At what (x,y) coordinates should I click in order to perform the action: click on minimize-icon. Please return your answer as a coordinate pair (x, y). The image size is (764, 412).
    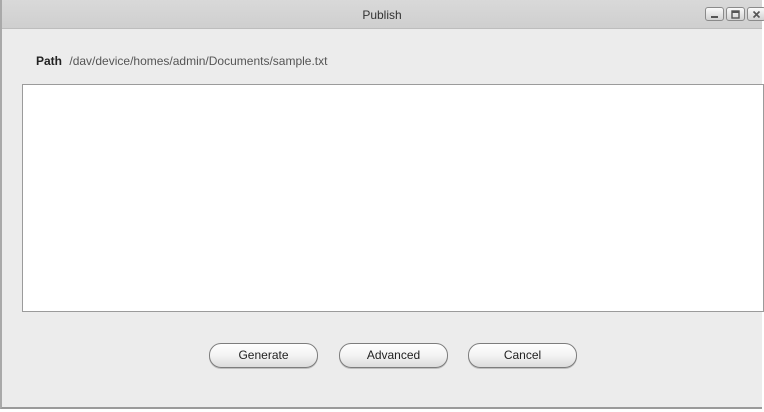
    Looking at the image, I should click on (714, 16).